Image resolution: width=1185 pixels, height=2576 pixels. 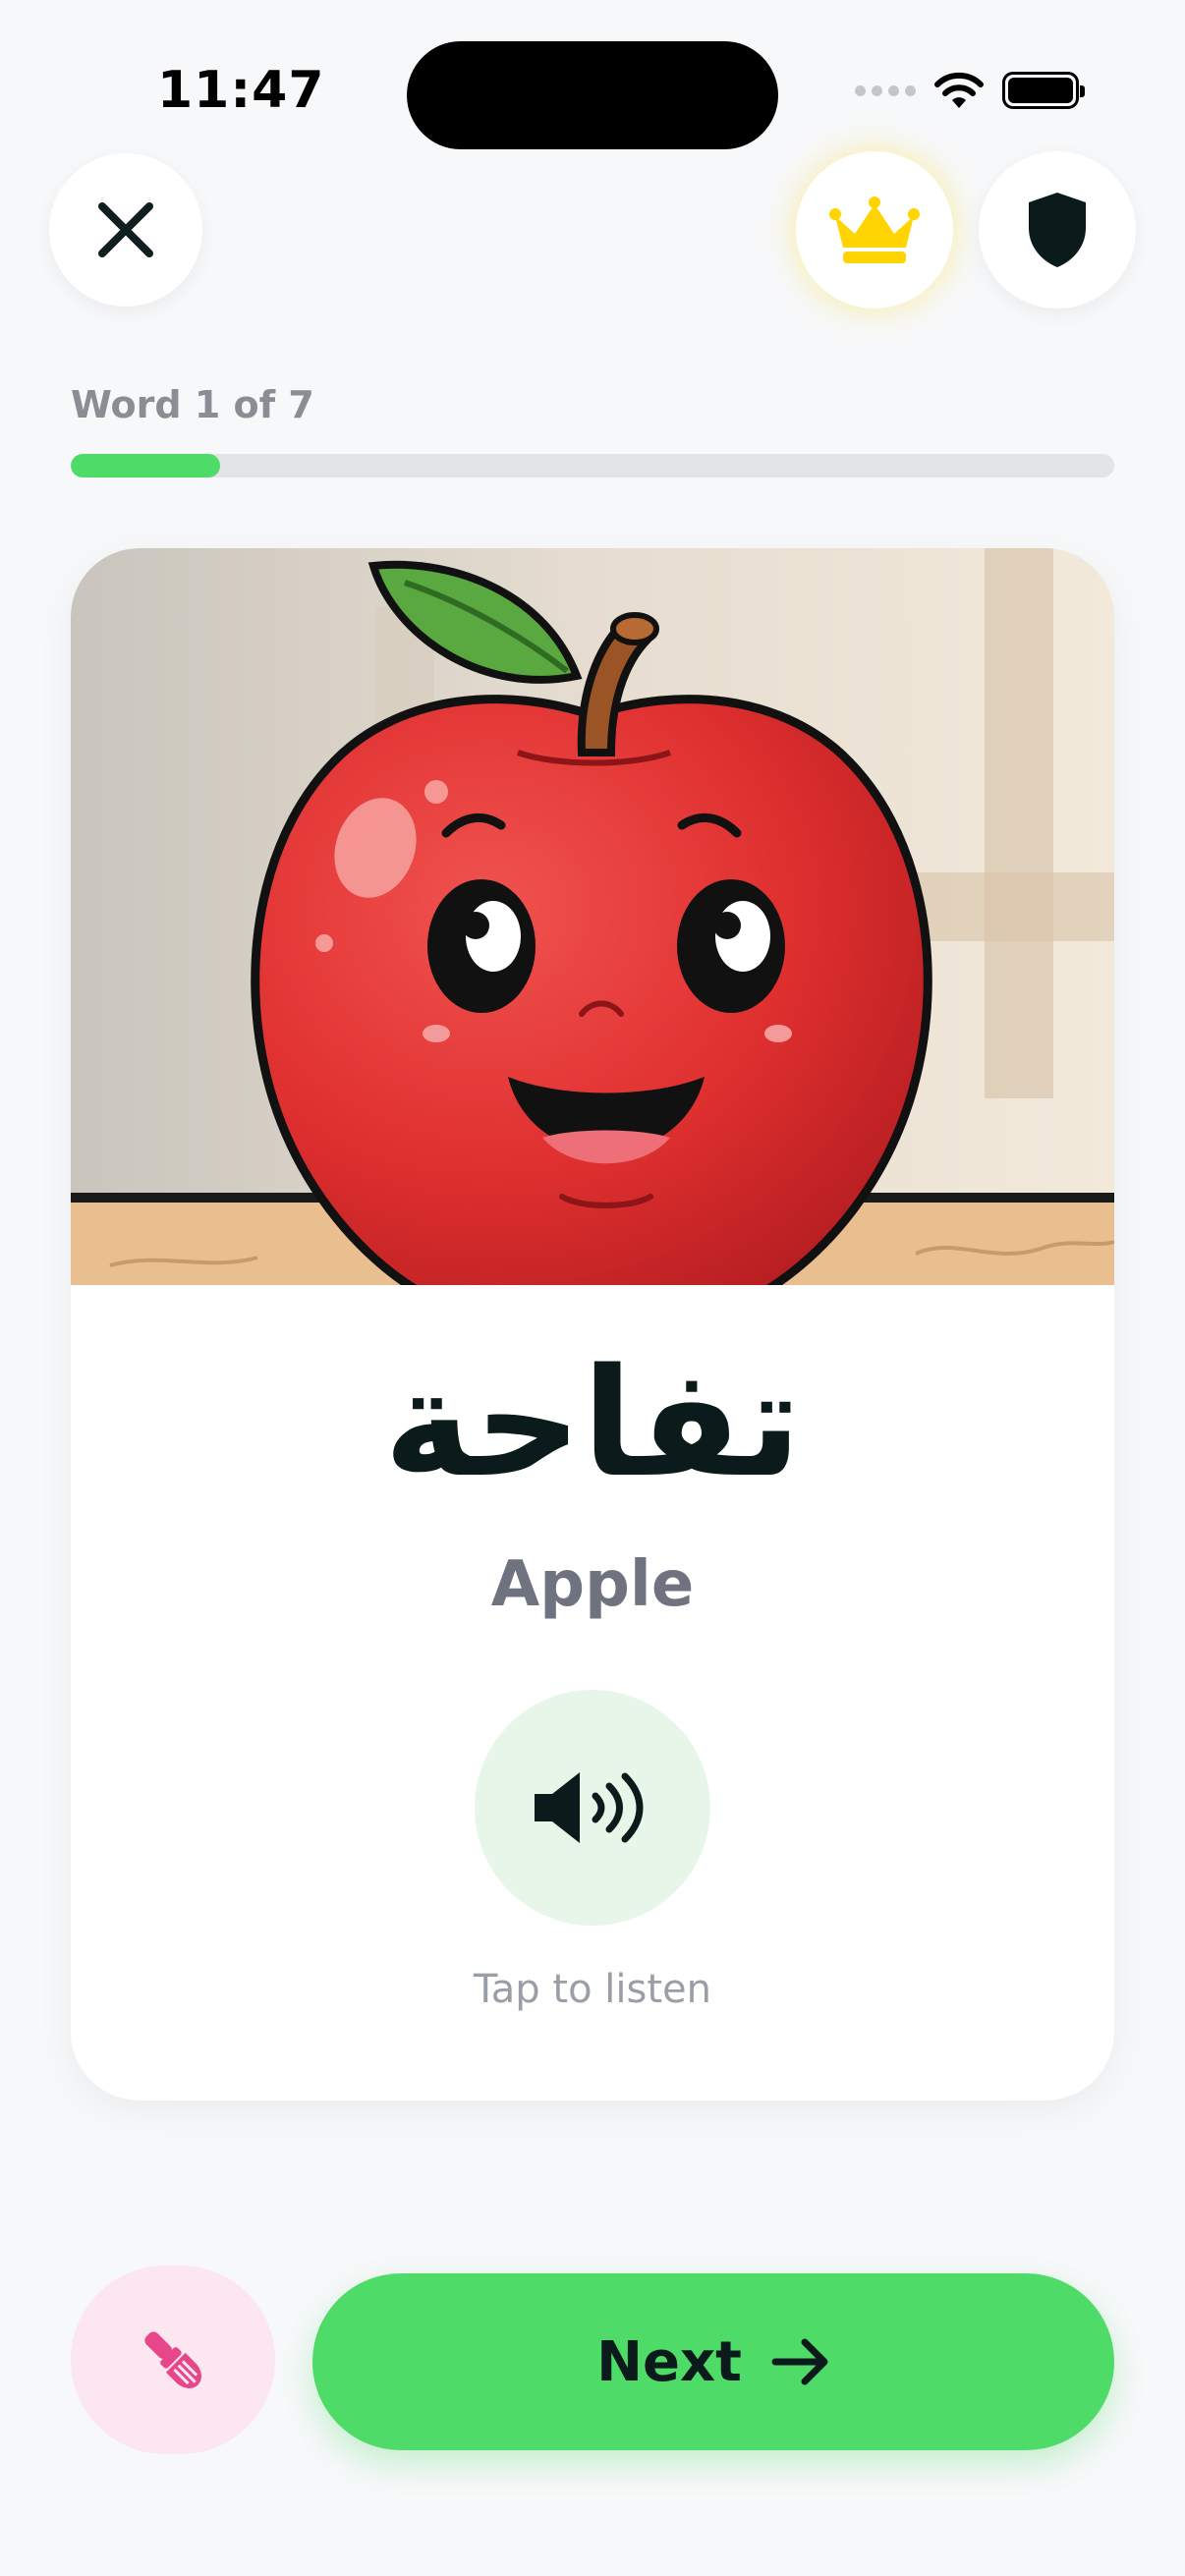 What do you see at coordinates (800, 2361) in the screenshot?
I see `arrow-right-icon` at bounding box center [800, 2361].